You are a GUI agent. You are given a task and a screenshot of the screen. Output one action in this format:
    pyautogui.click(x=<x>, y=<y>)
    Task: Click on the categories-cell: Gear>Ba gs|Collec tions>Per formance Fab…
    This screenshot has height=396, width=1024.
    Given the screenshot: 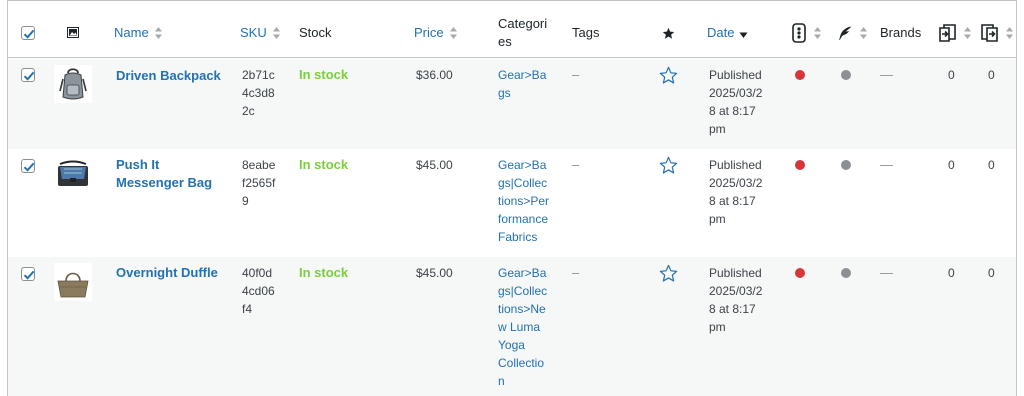 What is the action you would take?
    pyautogui.click(x=523, y=201)
    